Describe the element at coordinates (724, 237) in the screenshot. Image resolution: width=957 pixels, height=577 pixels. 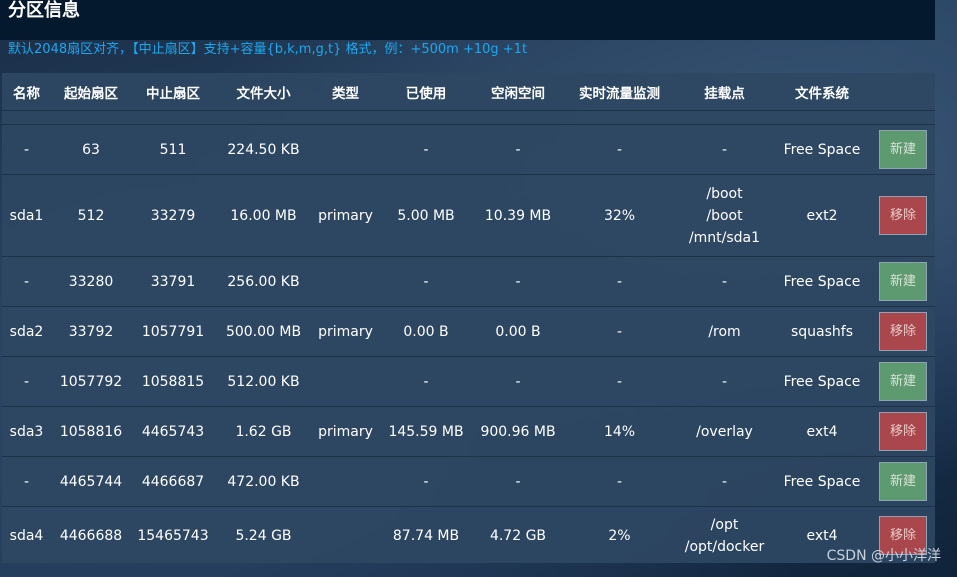
I see `mount-point-line: /mnt/sda1` at that location.